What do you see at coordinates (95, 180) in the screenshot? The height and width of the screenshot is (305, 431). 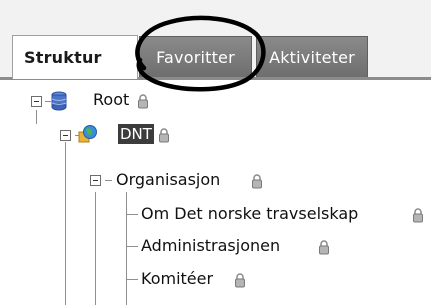 I see `collapse-toggle-organisasjon` at bounding box center [95, 180].